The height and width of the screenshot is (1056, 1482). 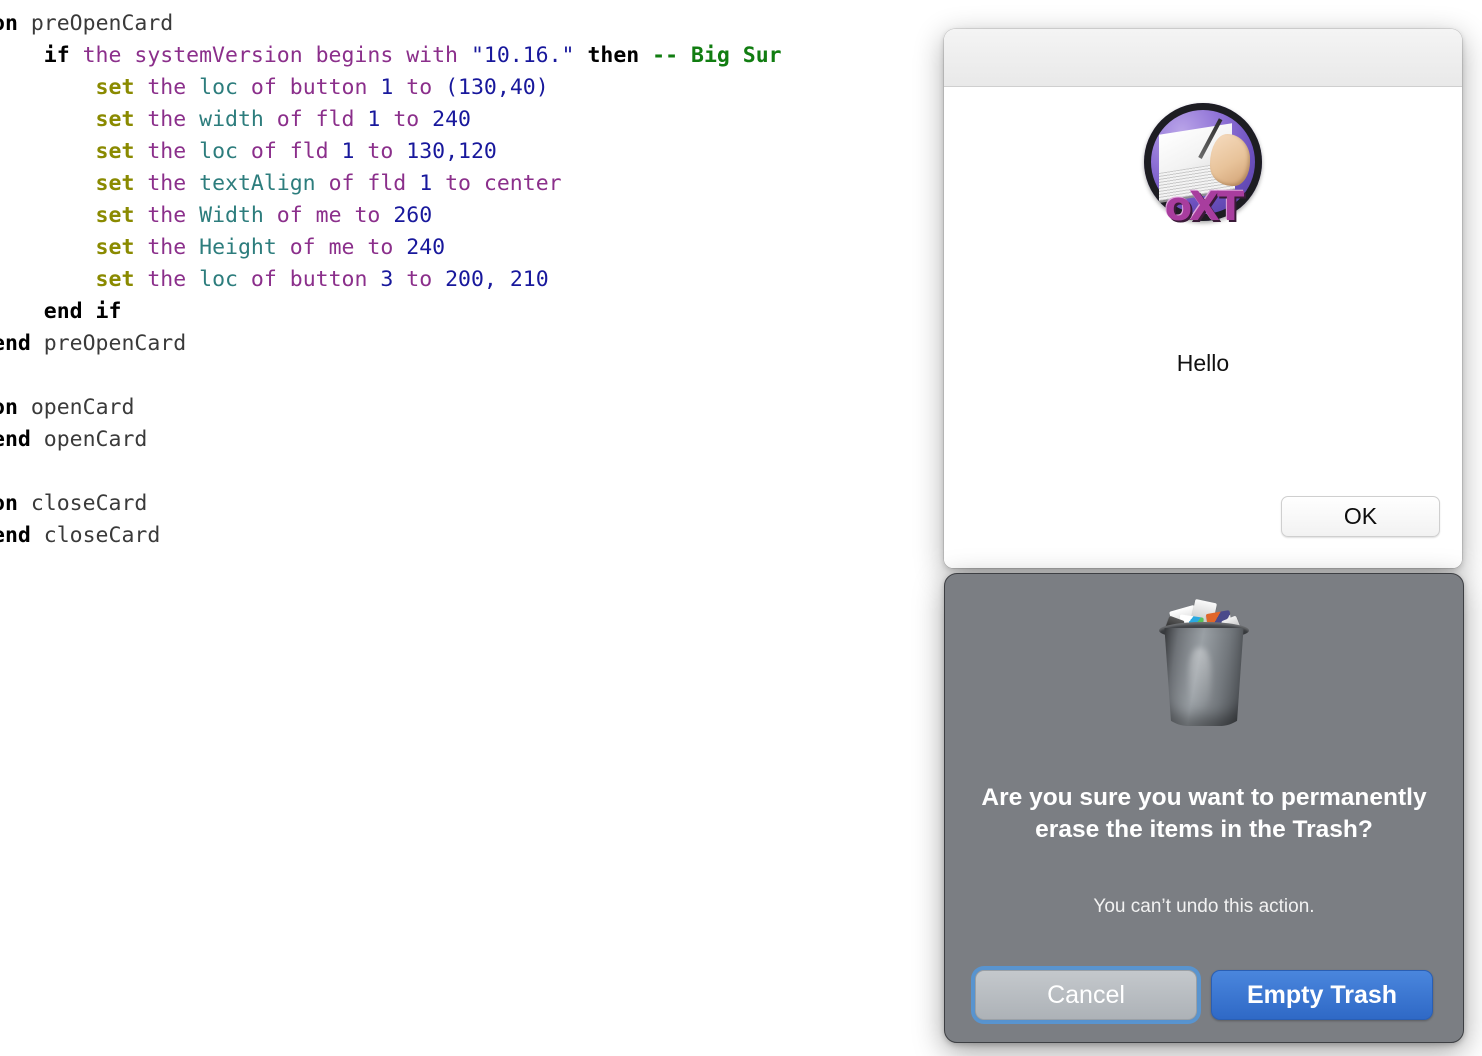 What do you see at coordinates (238, 247) in the screenshot?
I see `code-token-prop: Height` at bounding box center [238, 247].